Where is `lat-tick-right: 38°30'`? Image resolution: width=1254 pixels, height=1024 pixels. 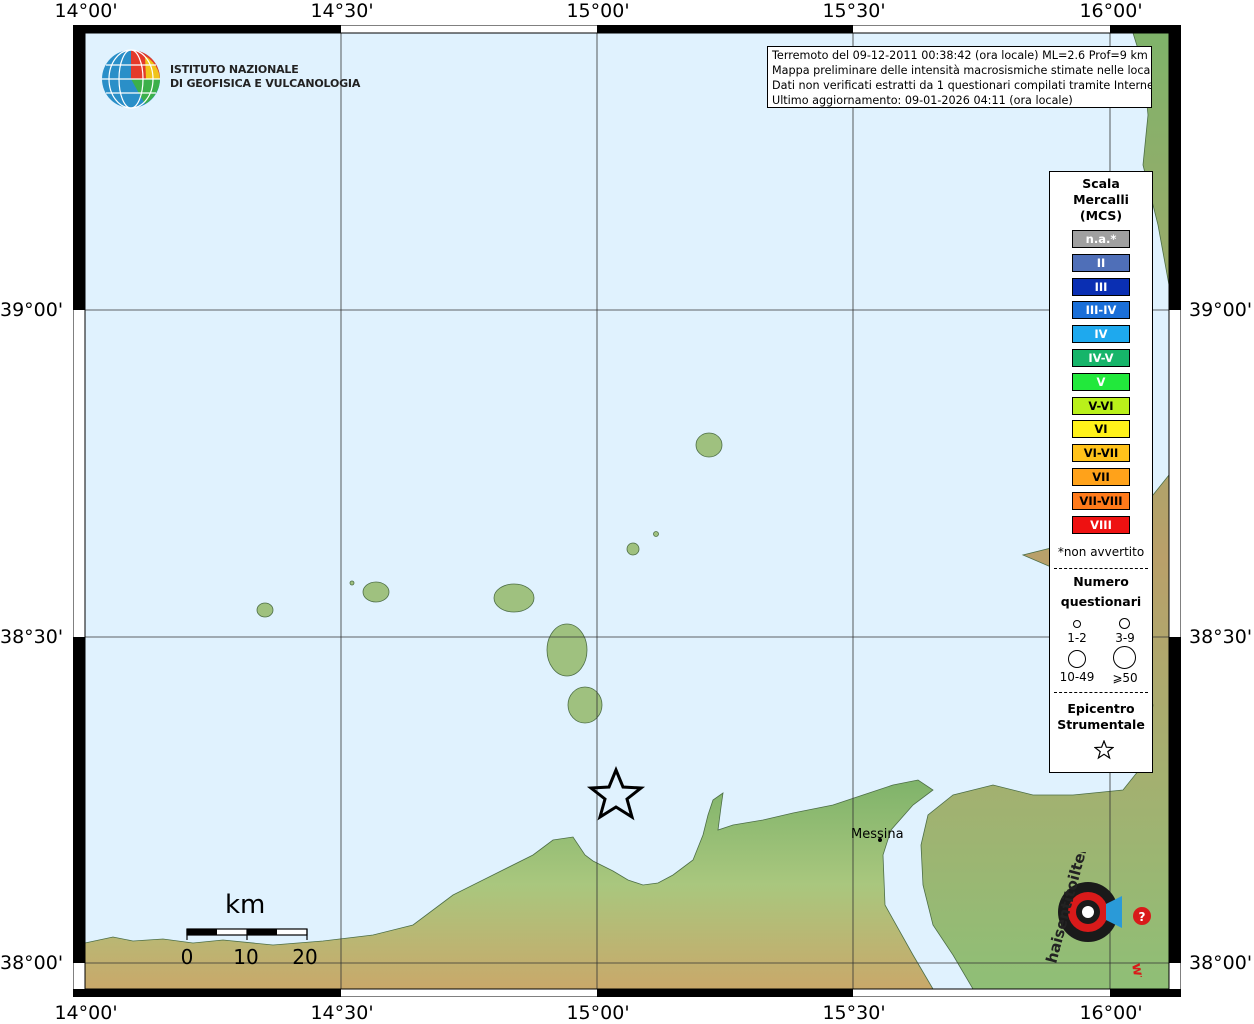 lat-tick-right: 38°30' is located at coordinates (1221, 637).